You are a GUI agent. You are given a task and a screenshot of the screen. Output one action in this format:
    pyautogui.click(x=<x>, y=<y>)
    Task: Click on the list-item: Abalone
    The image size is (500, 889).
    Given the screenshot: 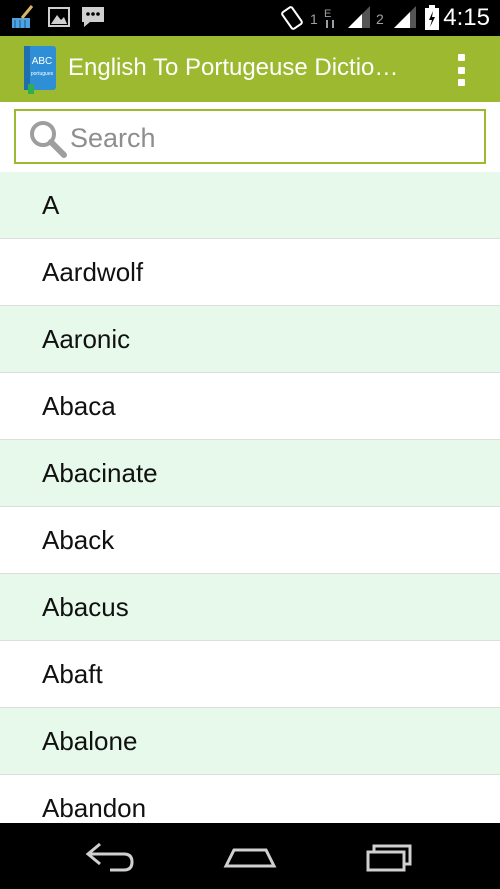 What is the action you would take?
    pyautogui.click(x=250, y=741)
    